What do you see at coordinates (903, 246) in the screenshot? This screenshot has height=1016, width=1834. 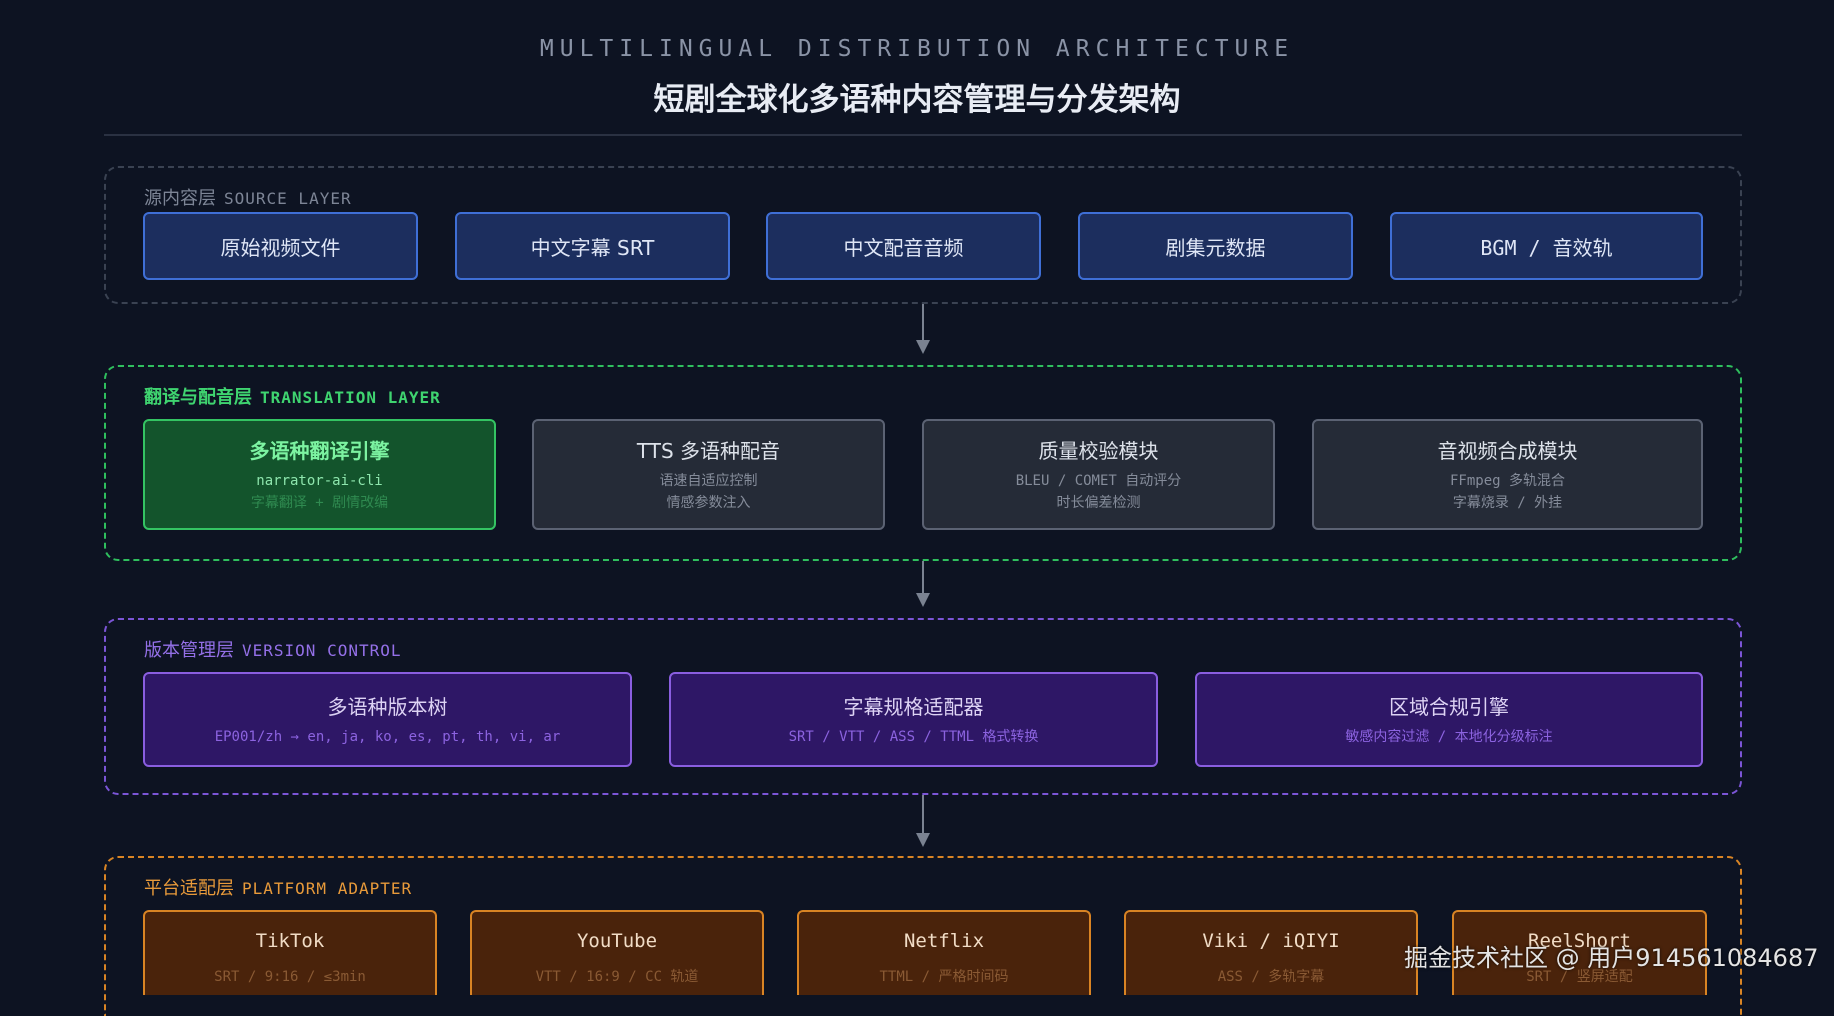 I see `source-box-chinese-dub-audio: 中文配音音频` at bounding box center [903, 246].